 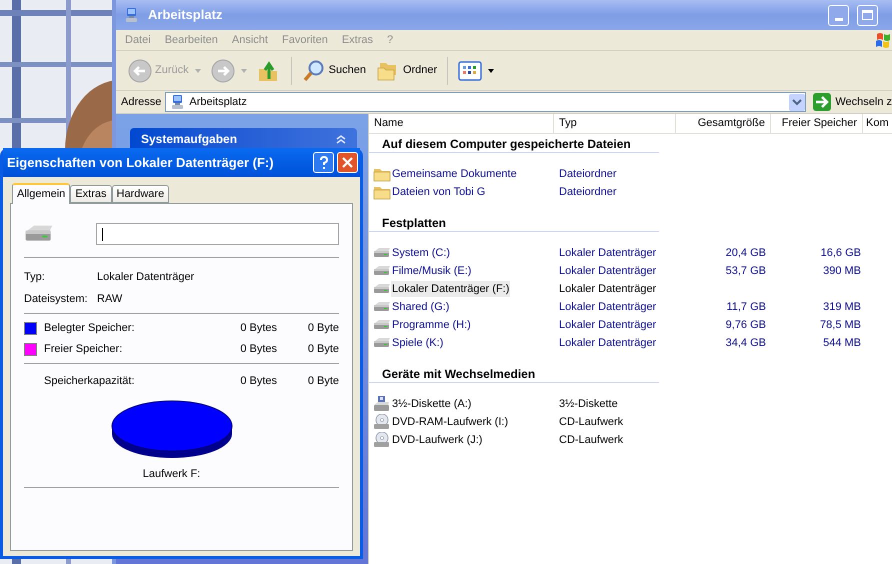 What do you see at coordinates (172, 474) in the screenshot?
I see `drive-label: Laufwerk F:` at bounding box center [172, 474].